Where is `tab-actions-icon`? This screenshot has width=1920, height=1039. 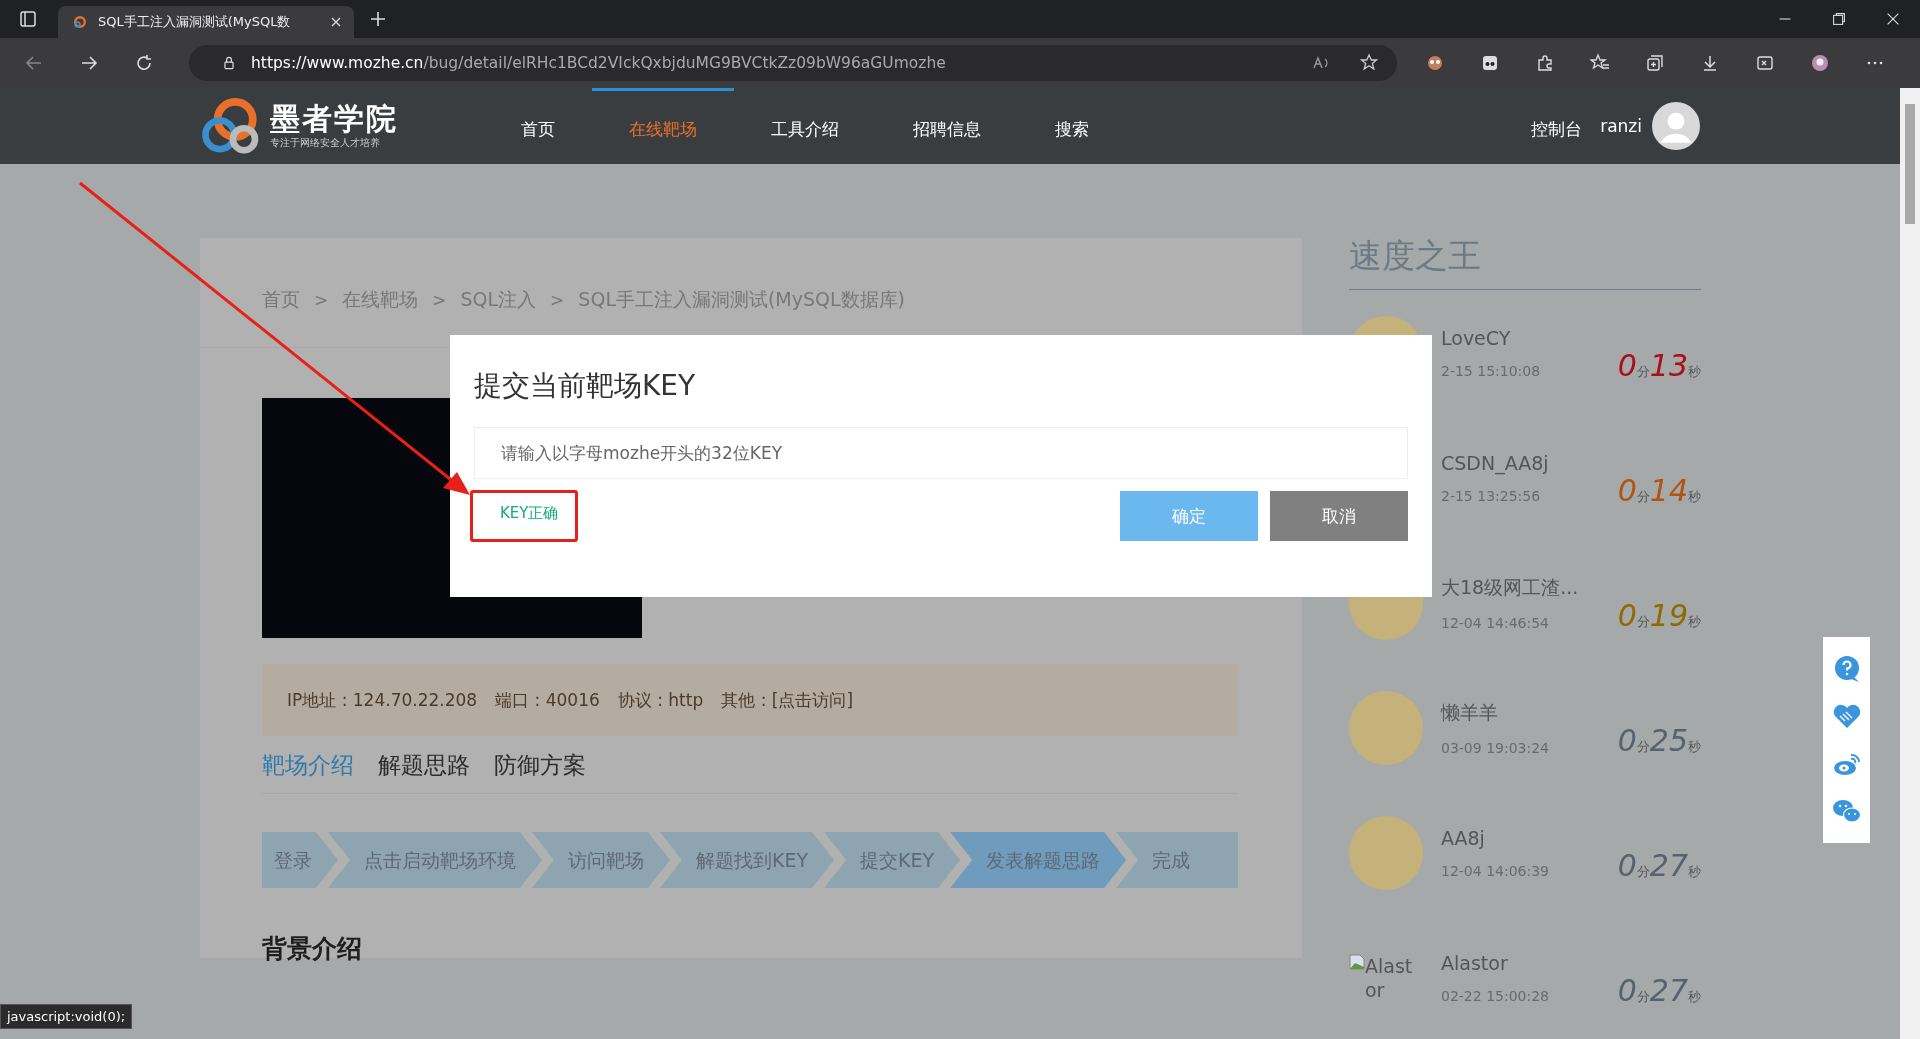
tab-actions-icon is located at coordinates (28, 19).